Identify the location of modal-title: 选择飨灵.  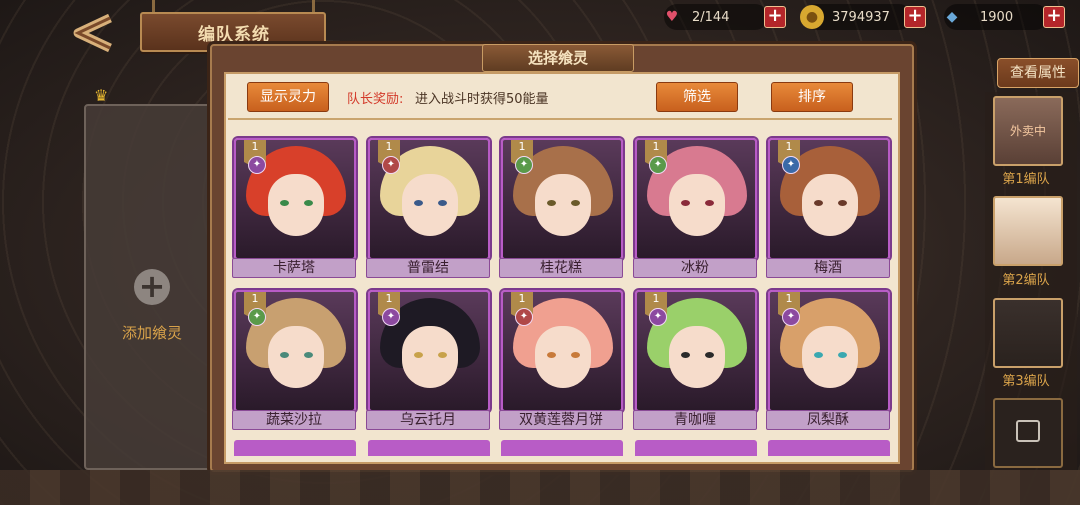
(558, 58).